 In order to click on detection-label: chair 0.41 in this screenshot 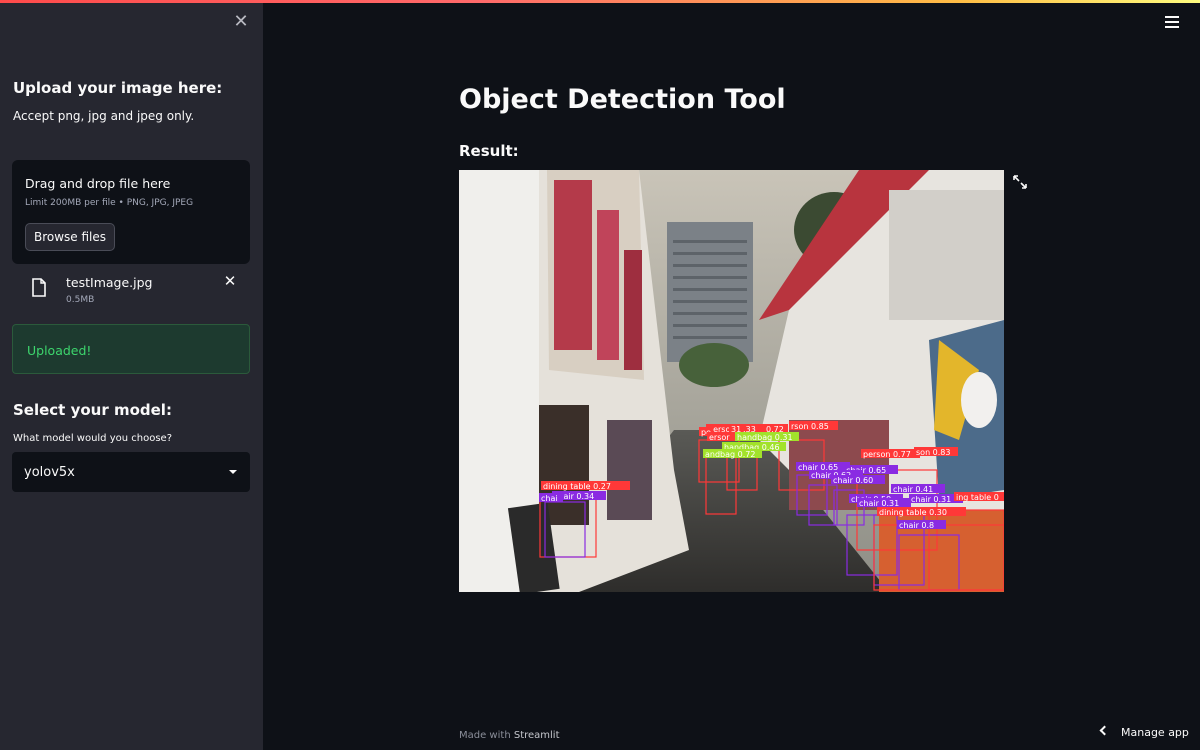, I will do `click(913, 489)`.